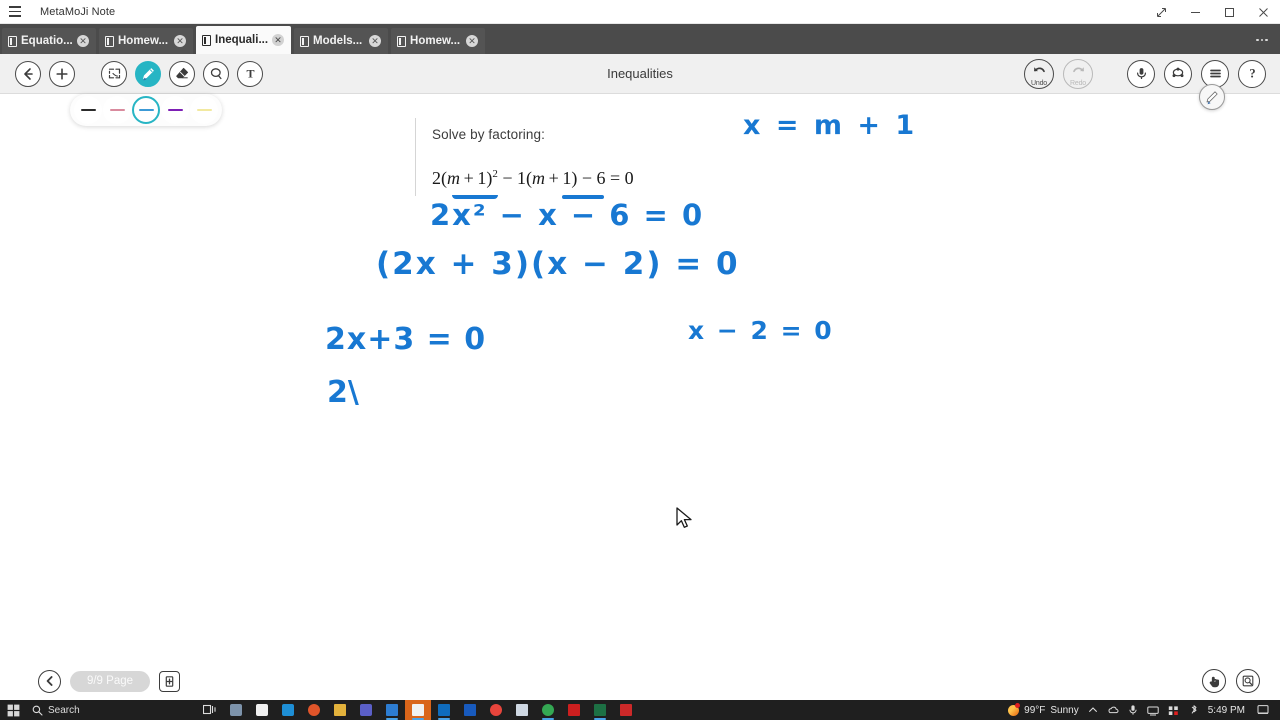 Image resolution: width=1280 pixels, height=720 pixels. I want to click on file-explorer-icon, so click(339, 710).